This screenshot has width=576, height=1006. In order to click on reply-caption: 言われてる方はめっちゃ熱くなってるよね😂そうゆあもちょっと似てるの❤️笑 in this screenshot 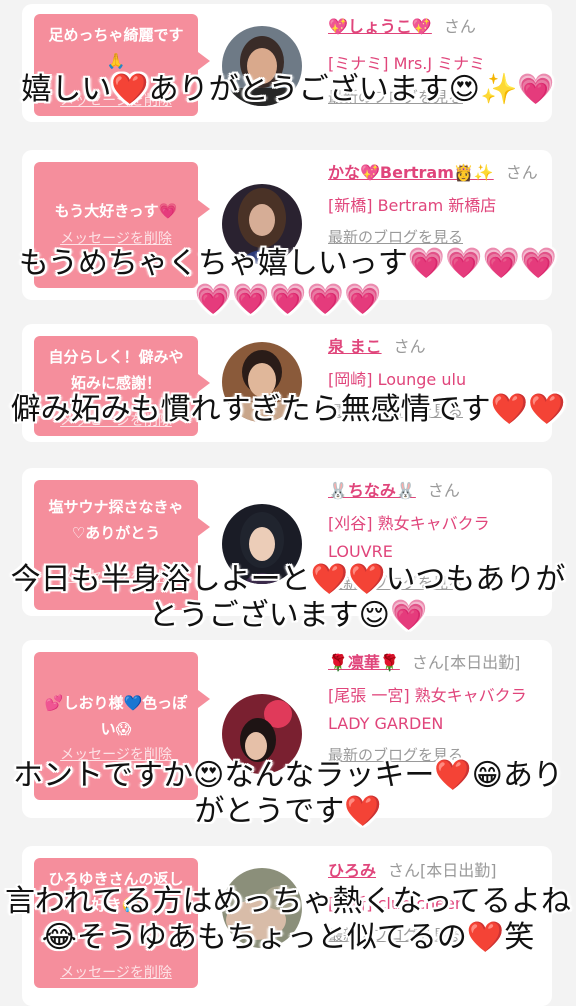, I will do `click(288, 919)`.